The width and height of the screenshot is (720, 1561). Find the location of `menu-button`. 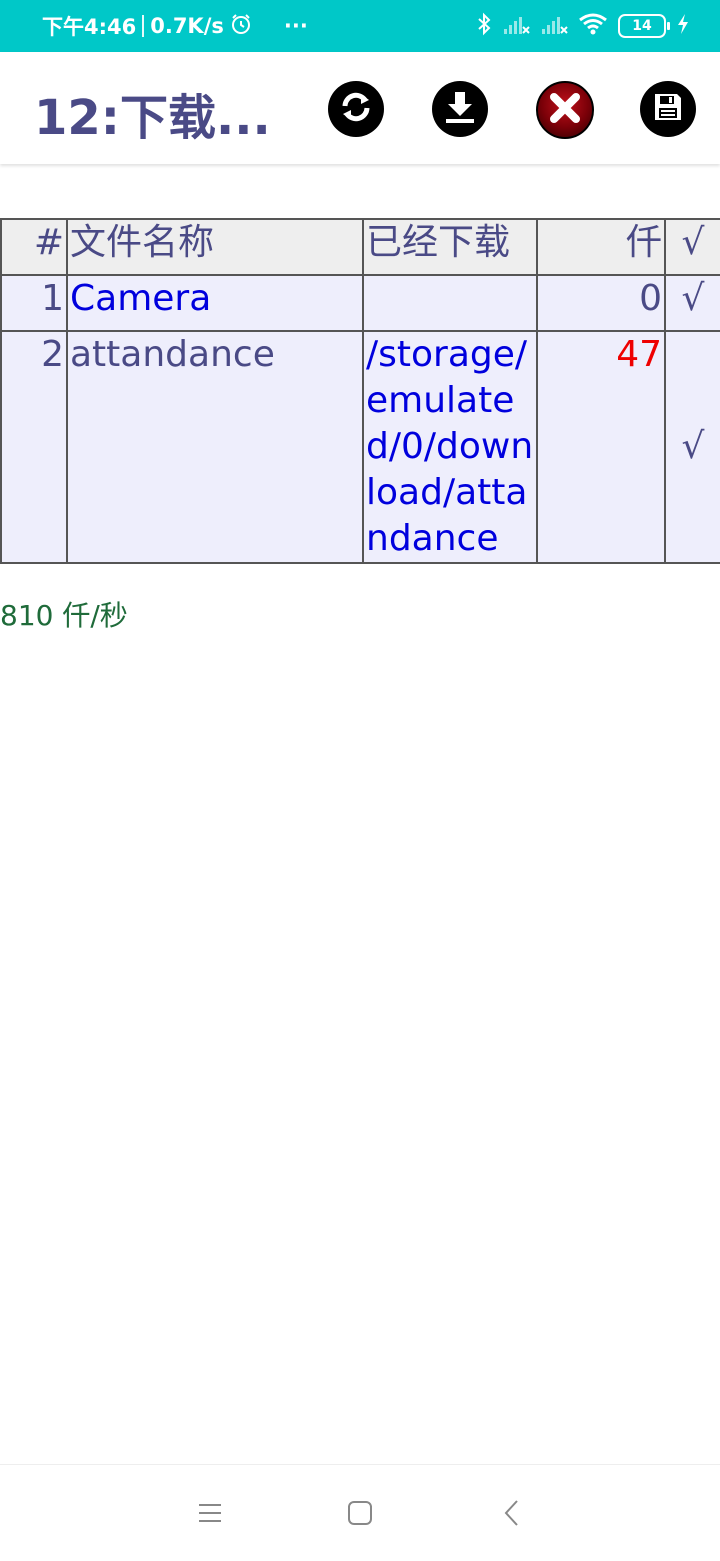

menu-button is located at coordinates (210, 1515).